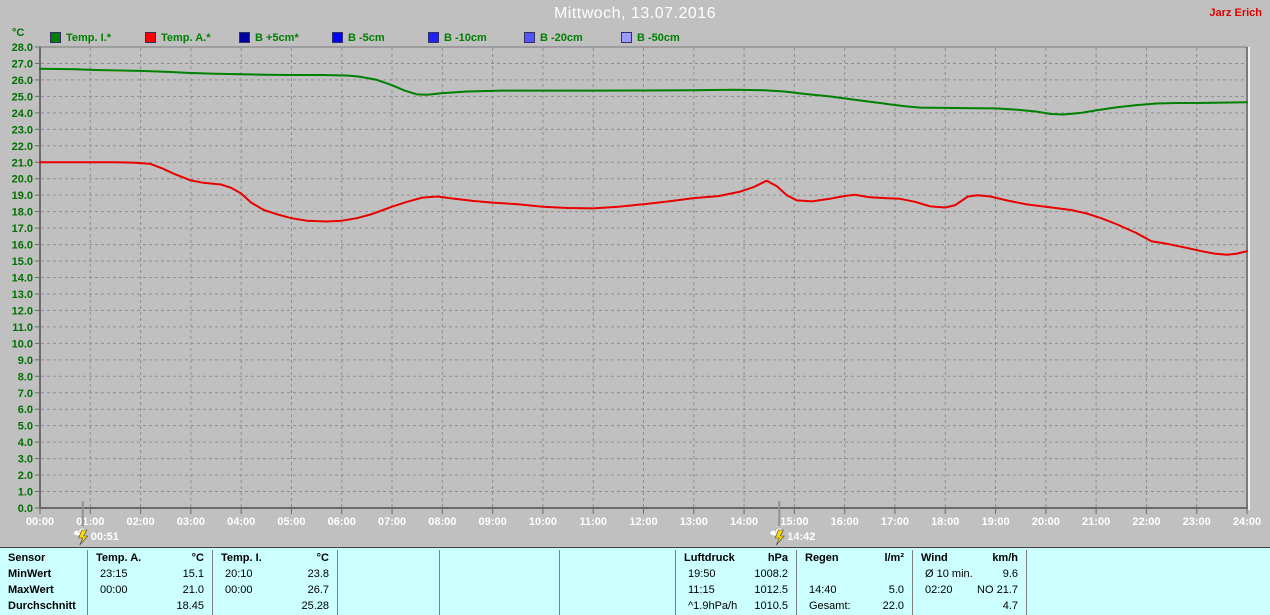 The width and height of the screenshot is (1270, 615). Describe the element at coordinates (807, 574) in the screenshot. I see `regen-min-time` at that location.